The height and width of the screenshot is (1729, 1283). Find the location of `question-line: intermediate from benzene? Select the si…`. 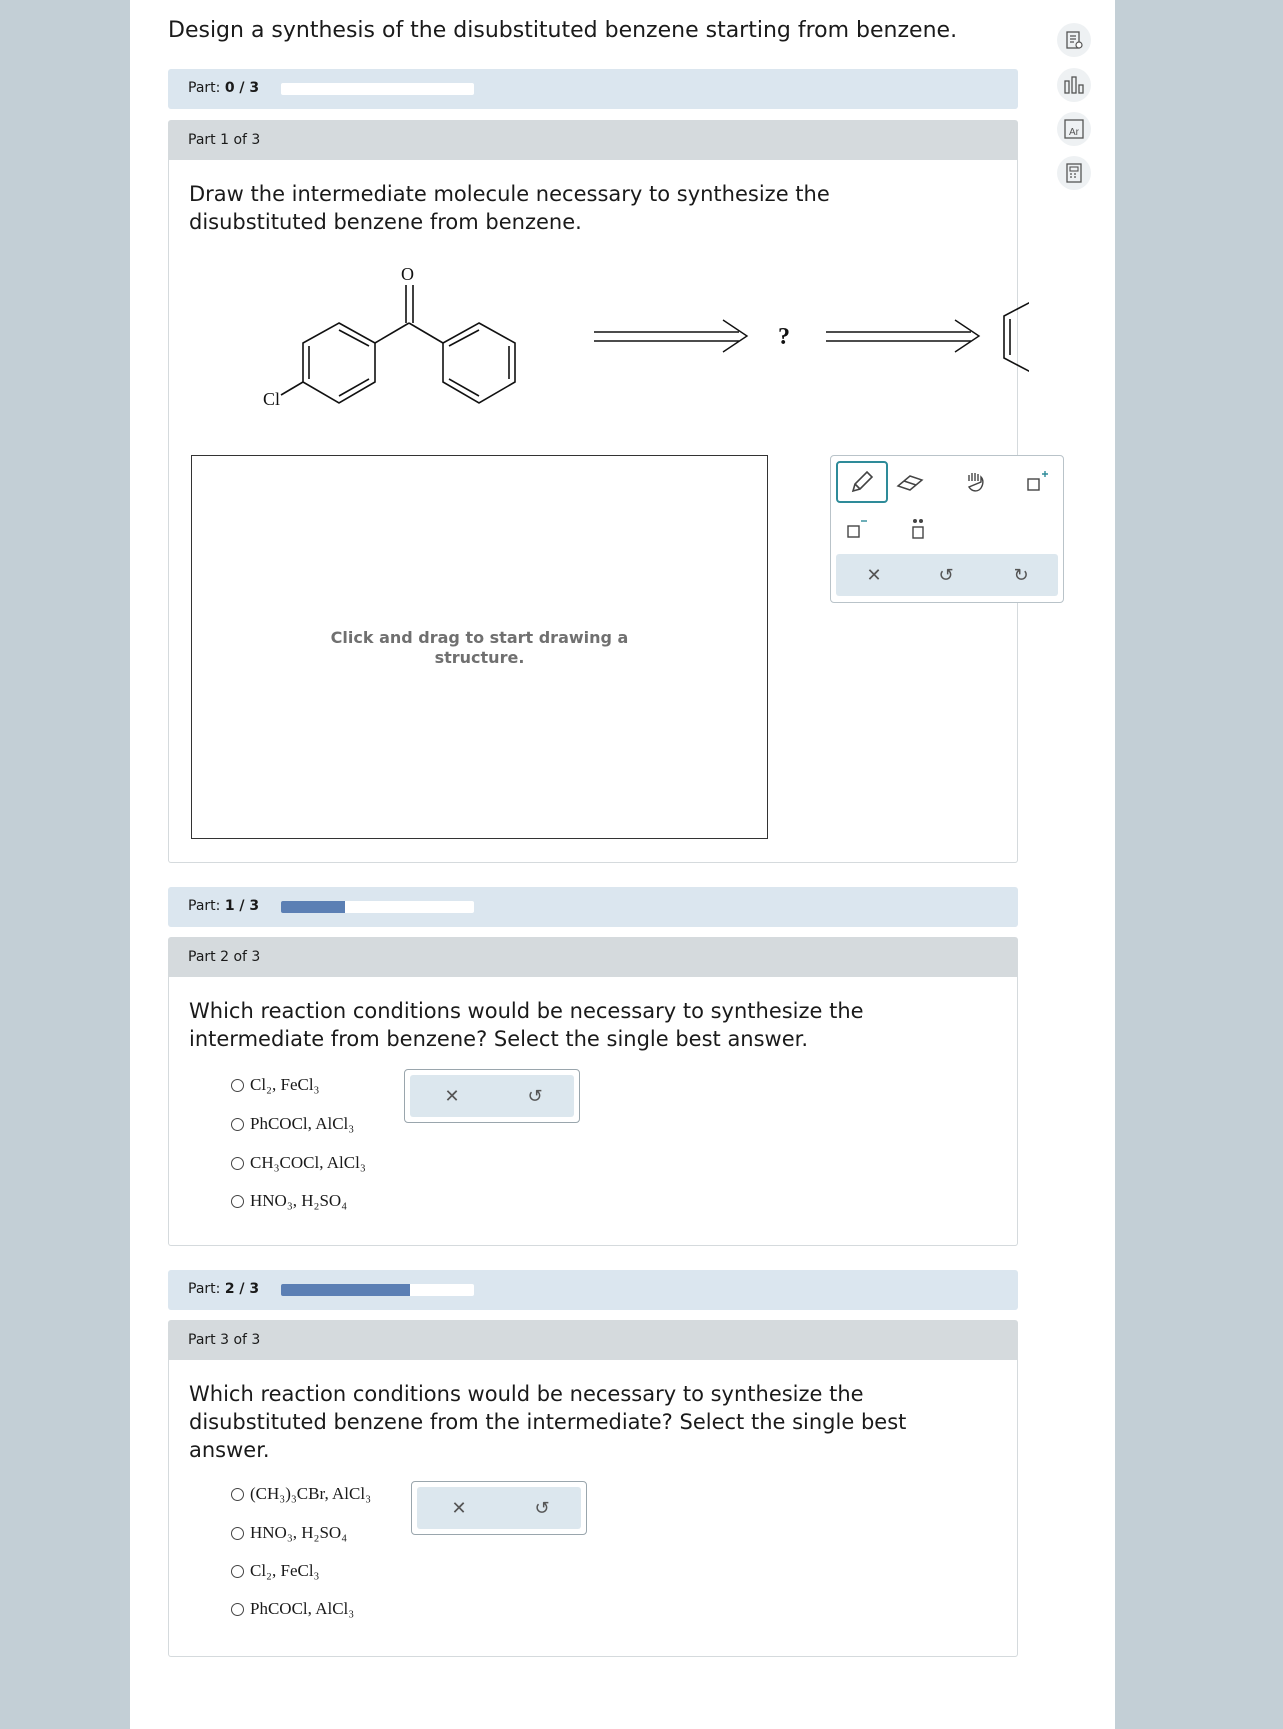

question-line: intermediate from benzene? Select the si… is located at coordinates (499, 1039).